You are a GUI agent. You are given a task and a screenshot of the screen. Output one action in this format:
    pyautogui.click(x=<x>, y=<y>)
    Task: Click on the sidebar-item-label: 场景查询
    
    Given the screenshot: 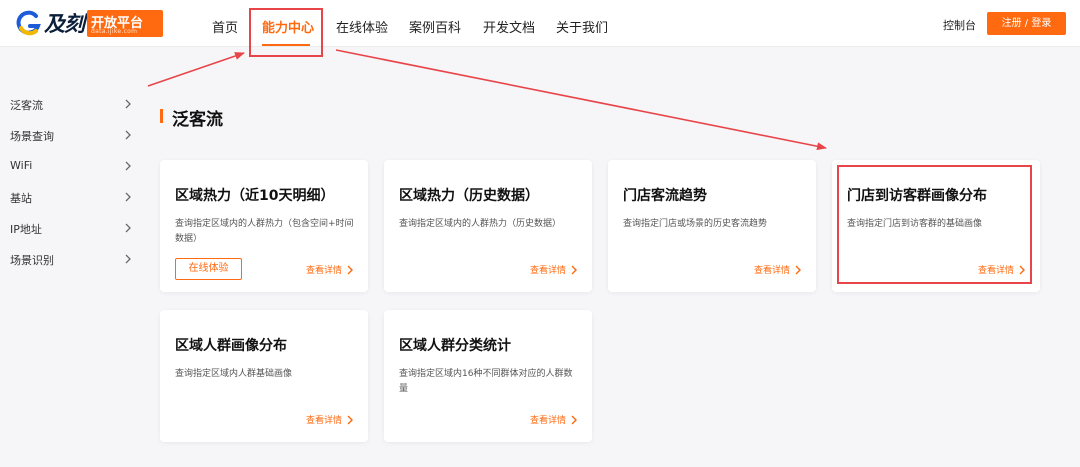 What is the action you would take?
    pyautogui.click(x=32, y=136)
    